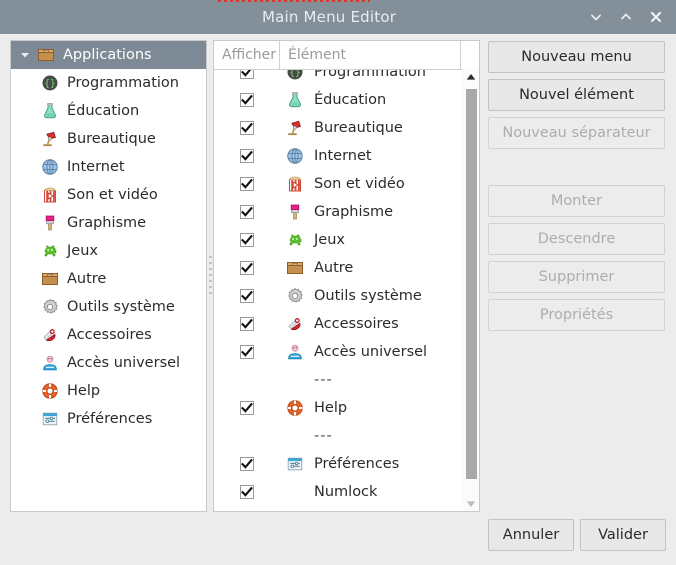  What do you see at coordinates (371, 212) in the screenshot?
I see `row-element-cell: Graphisme` at bounding box center [371, 212].